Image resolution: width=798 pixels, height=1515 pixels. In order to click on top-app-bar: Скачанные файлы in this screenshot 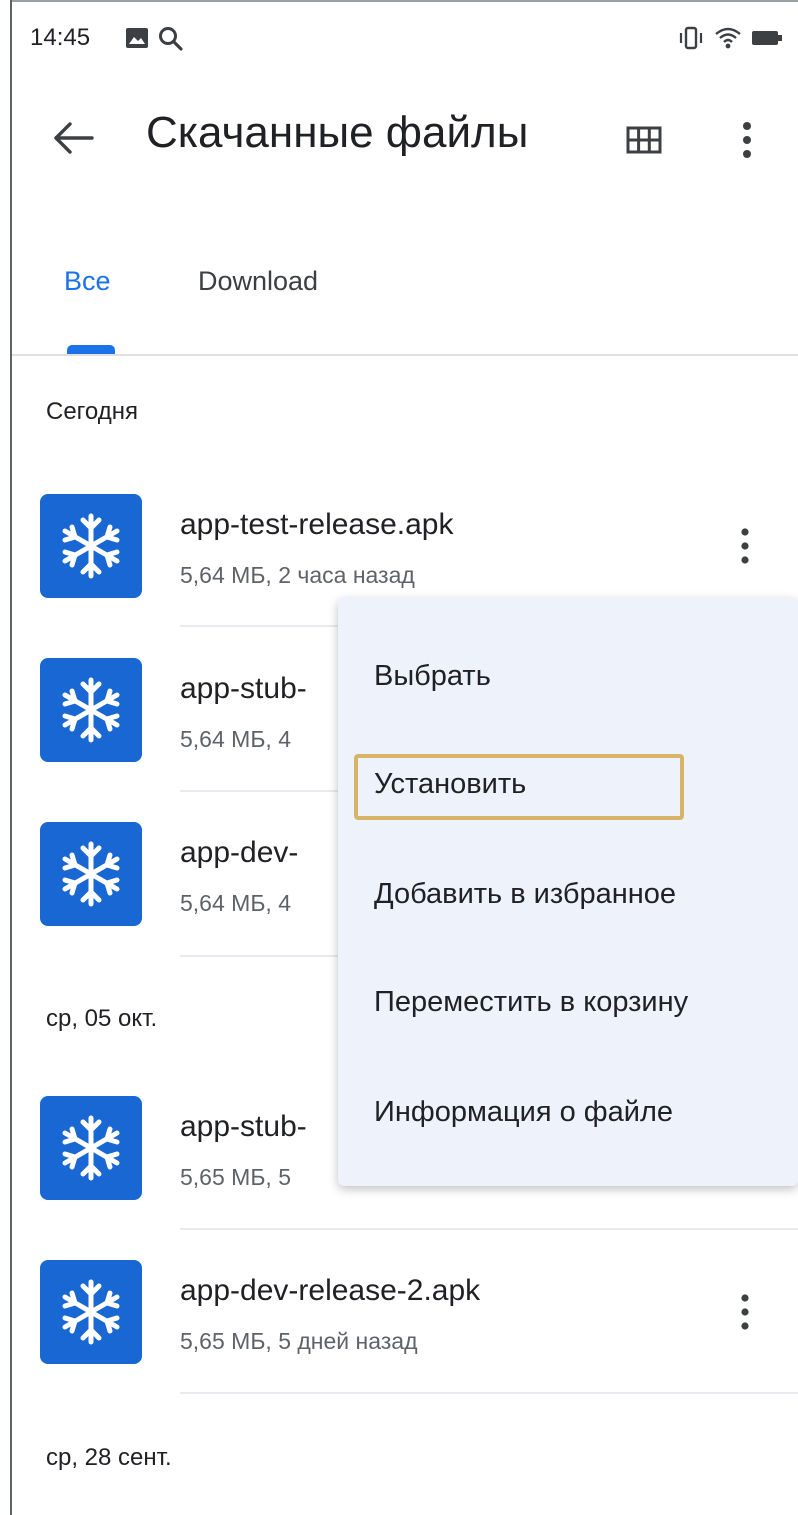, I will do `click(405, 140)`.